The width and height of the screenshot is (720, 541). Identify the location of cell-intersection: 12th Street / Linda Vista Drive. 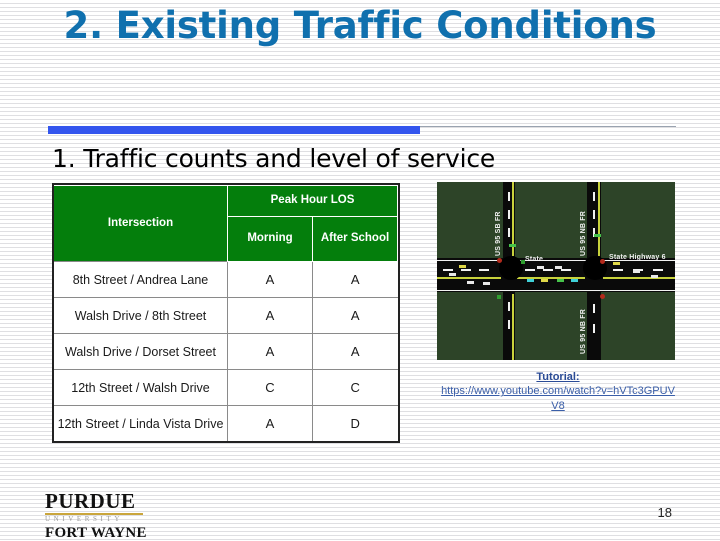
(141, 423).